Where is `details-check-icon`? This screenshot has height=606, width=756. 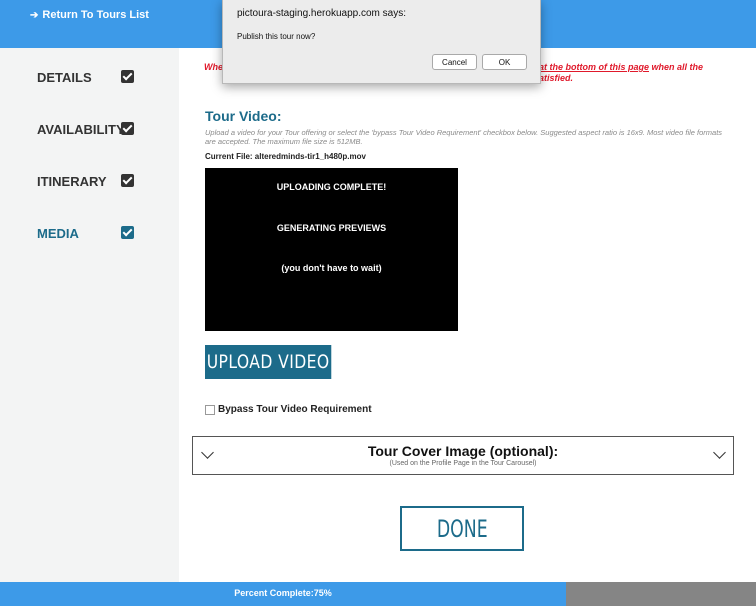
details-check-icon is located at coordinates (127, 76).